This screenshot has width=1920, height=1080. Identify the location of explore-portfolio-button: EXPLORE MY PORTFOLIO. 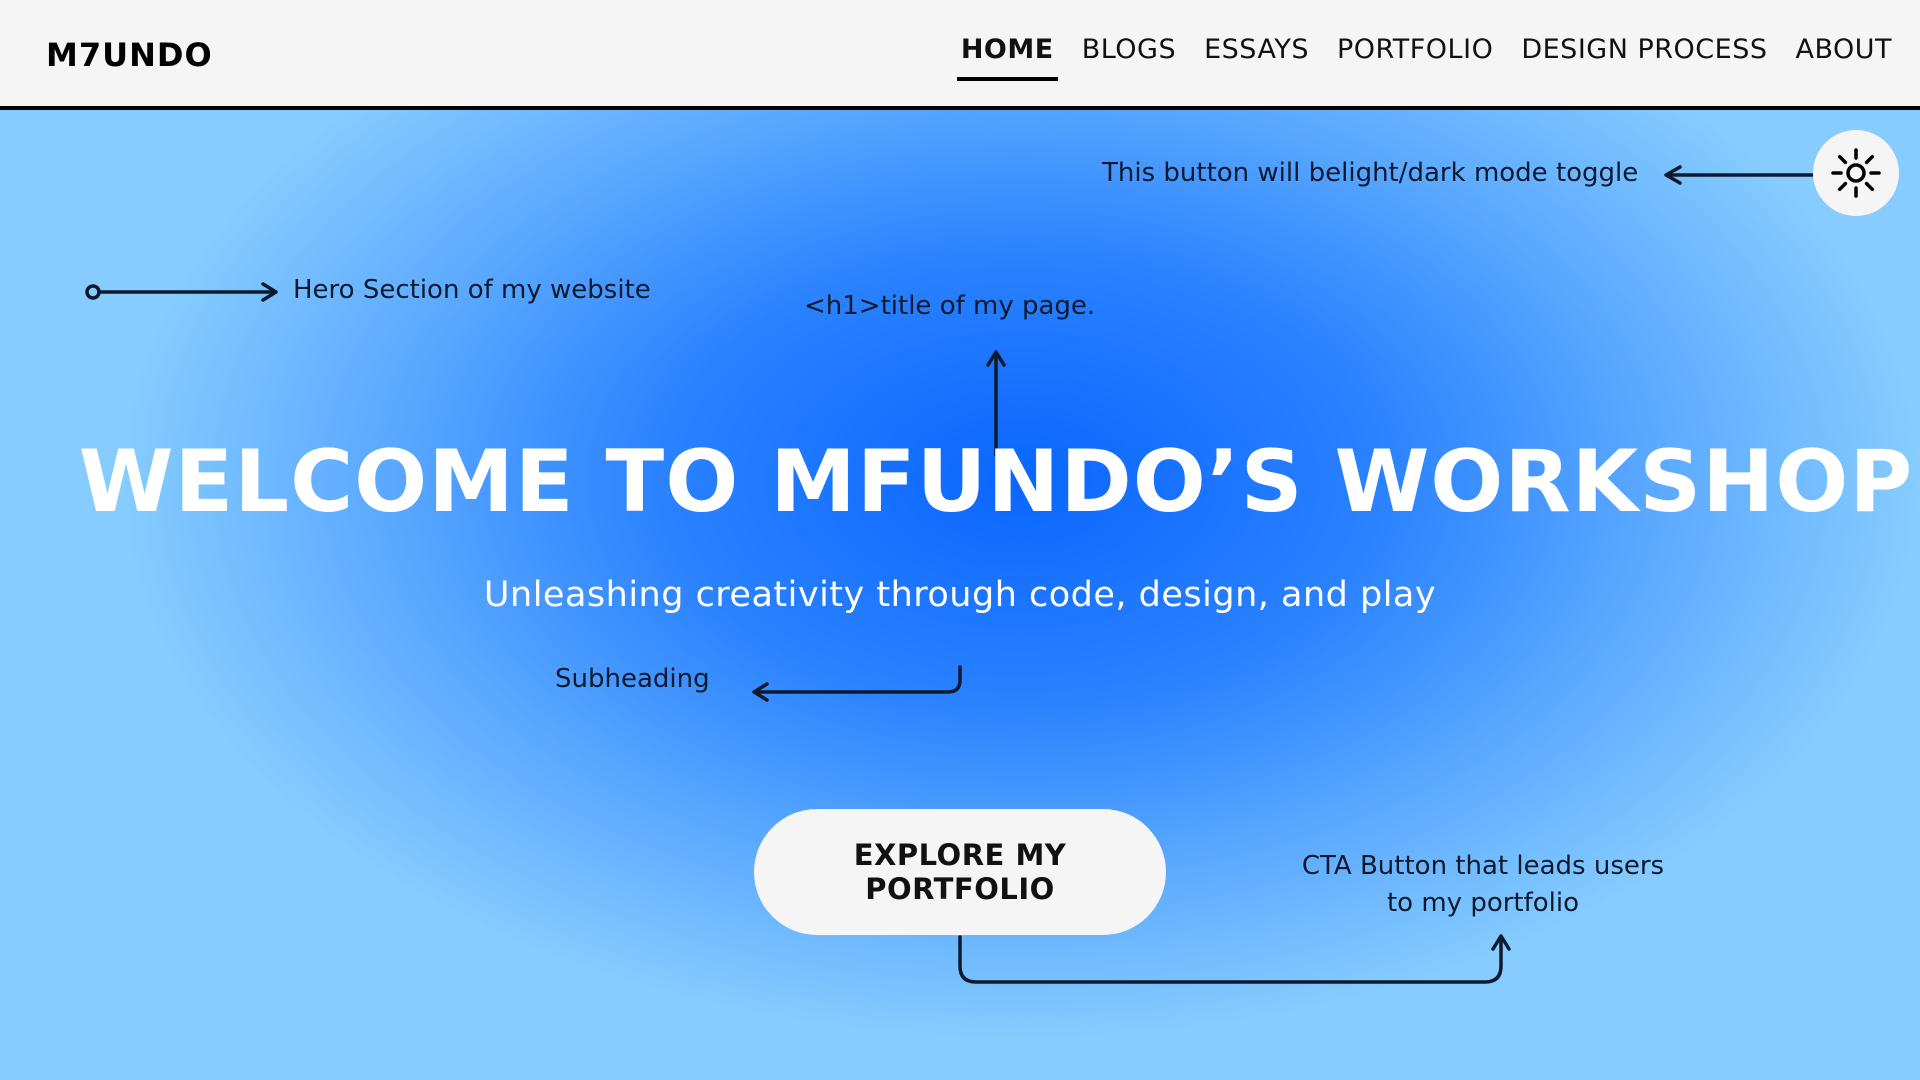
(960, 872).